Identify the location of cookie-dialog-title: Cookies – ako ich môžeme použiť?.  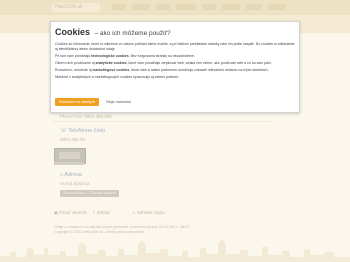
(175, 32).